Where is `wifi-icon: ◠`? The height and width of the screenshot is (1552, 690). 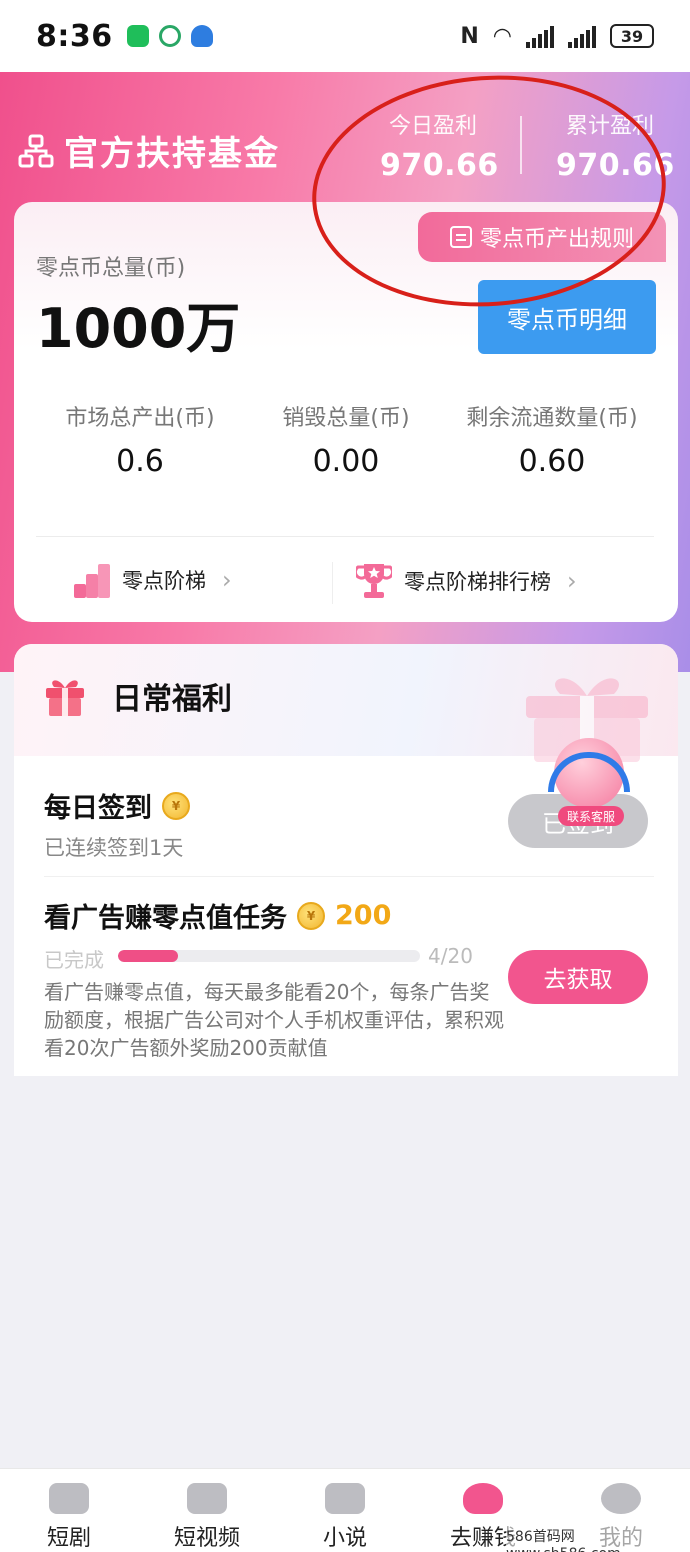 wifi-icon: ◠ is located at coordinates (502, 36).